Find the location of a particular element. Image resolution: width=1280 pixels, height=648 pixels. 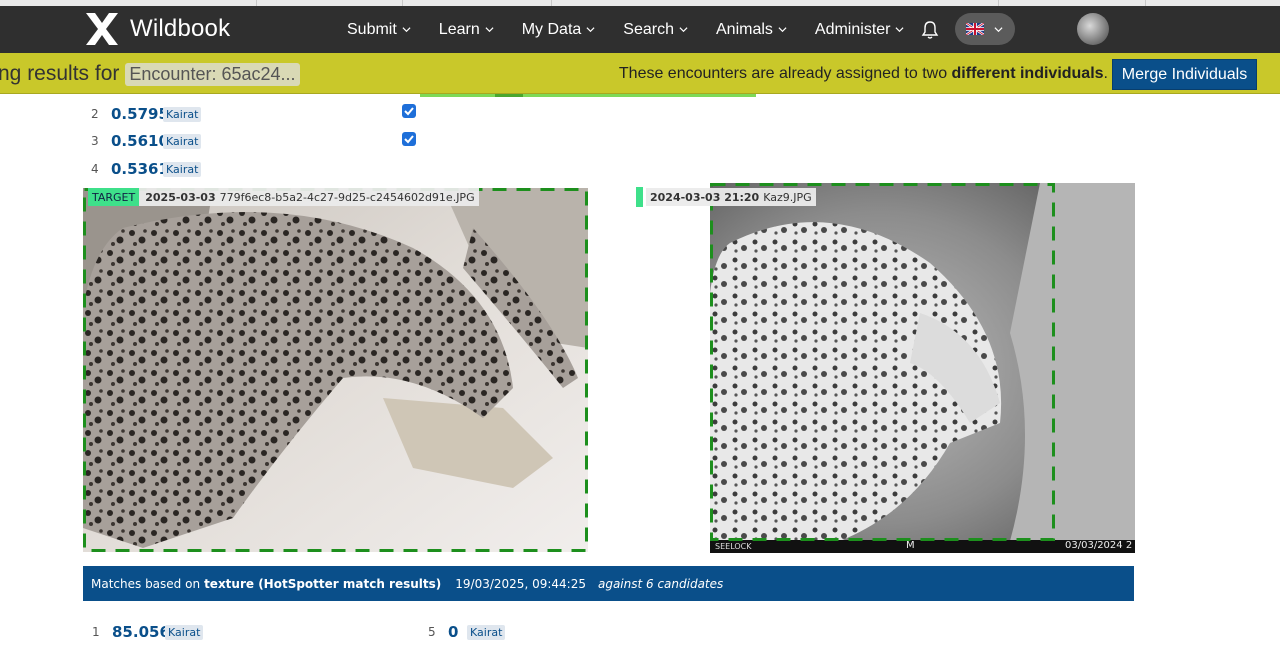

menu-label: My Data is located at coordinates (551, 29).